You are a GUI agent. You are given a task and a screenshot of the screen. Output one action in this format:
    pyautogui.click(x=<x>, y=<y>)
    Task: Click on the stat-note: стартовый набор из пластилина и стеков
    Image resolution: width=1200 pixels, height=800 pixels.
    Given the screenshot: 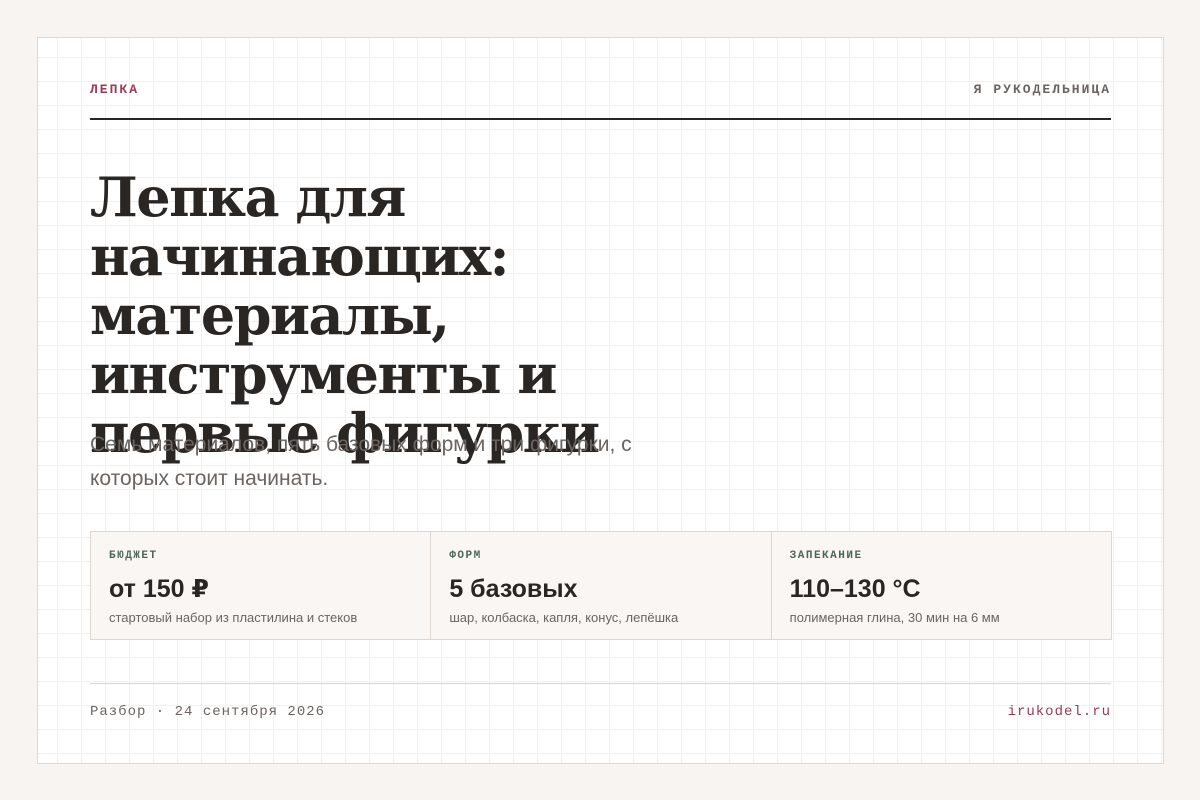 What is the action you would take?
    pyautogui.click(x=233, y=617)
    